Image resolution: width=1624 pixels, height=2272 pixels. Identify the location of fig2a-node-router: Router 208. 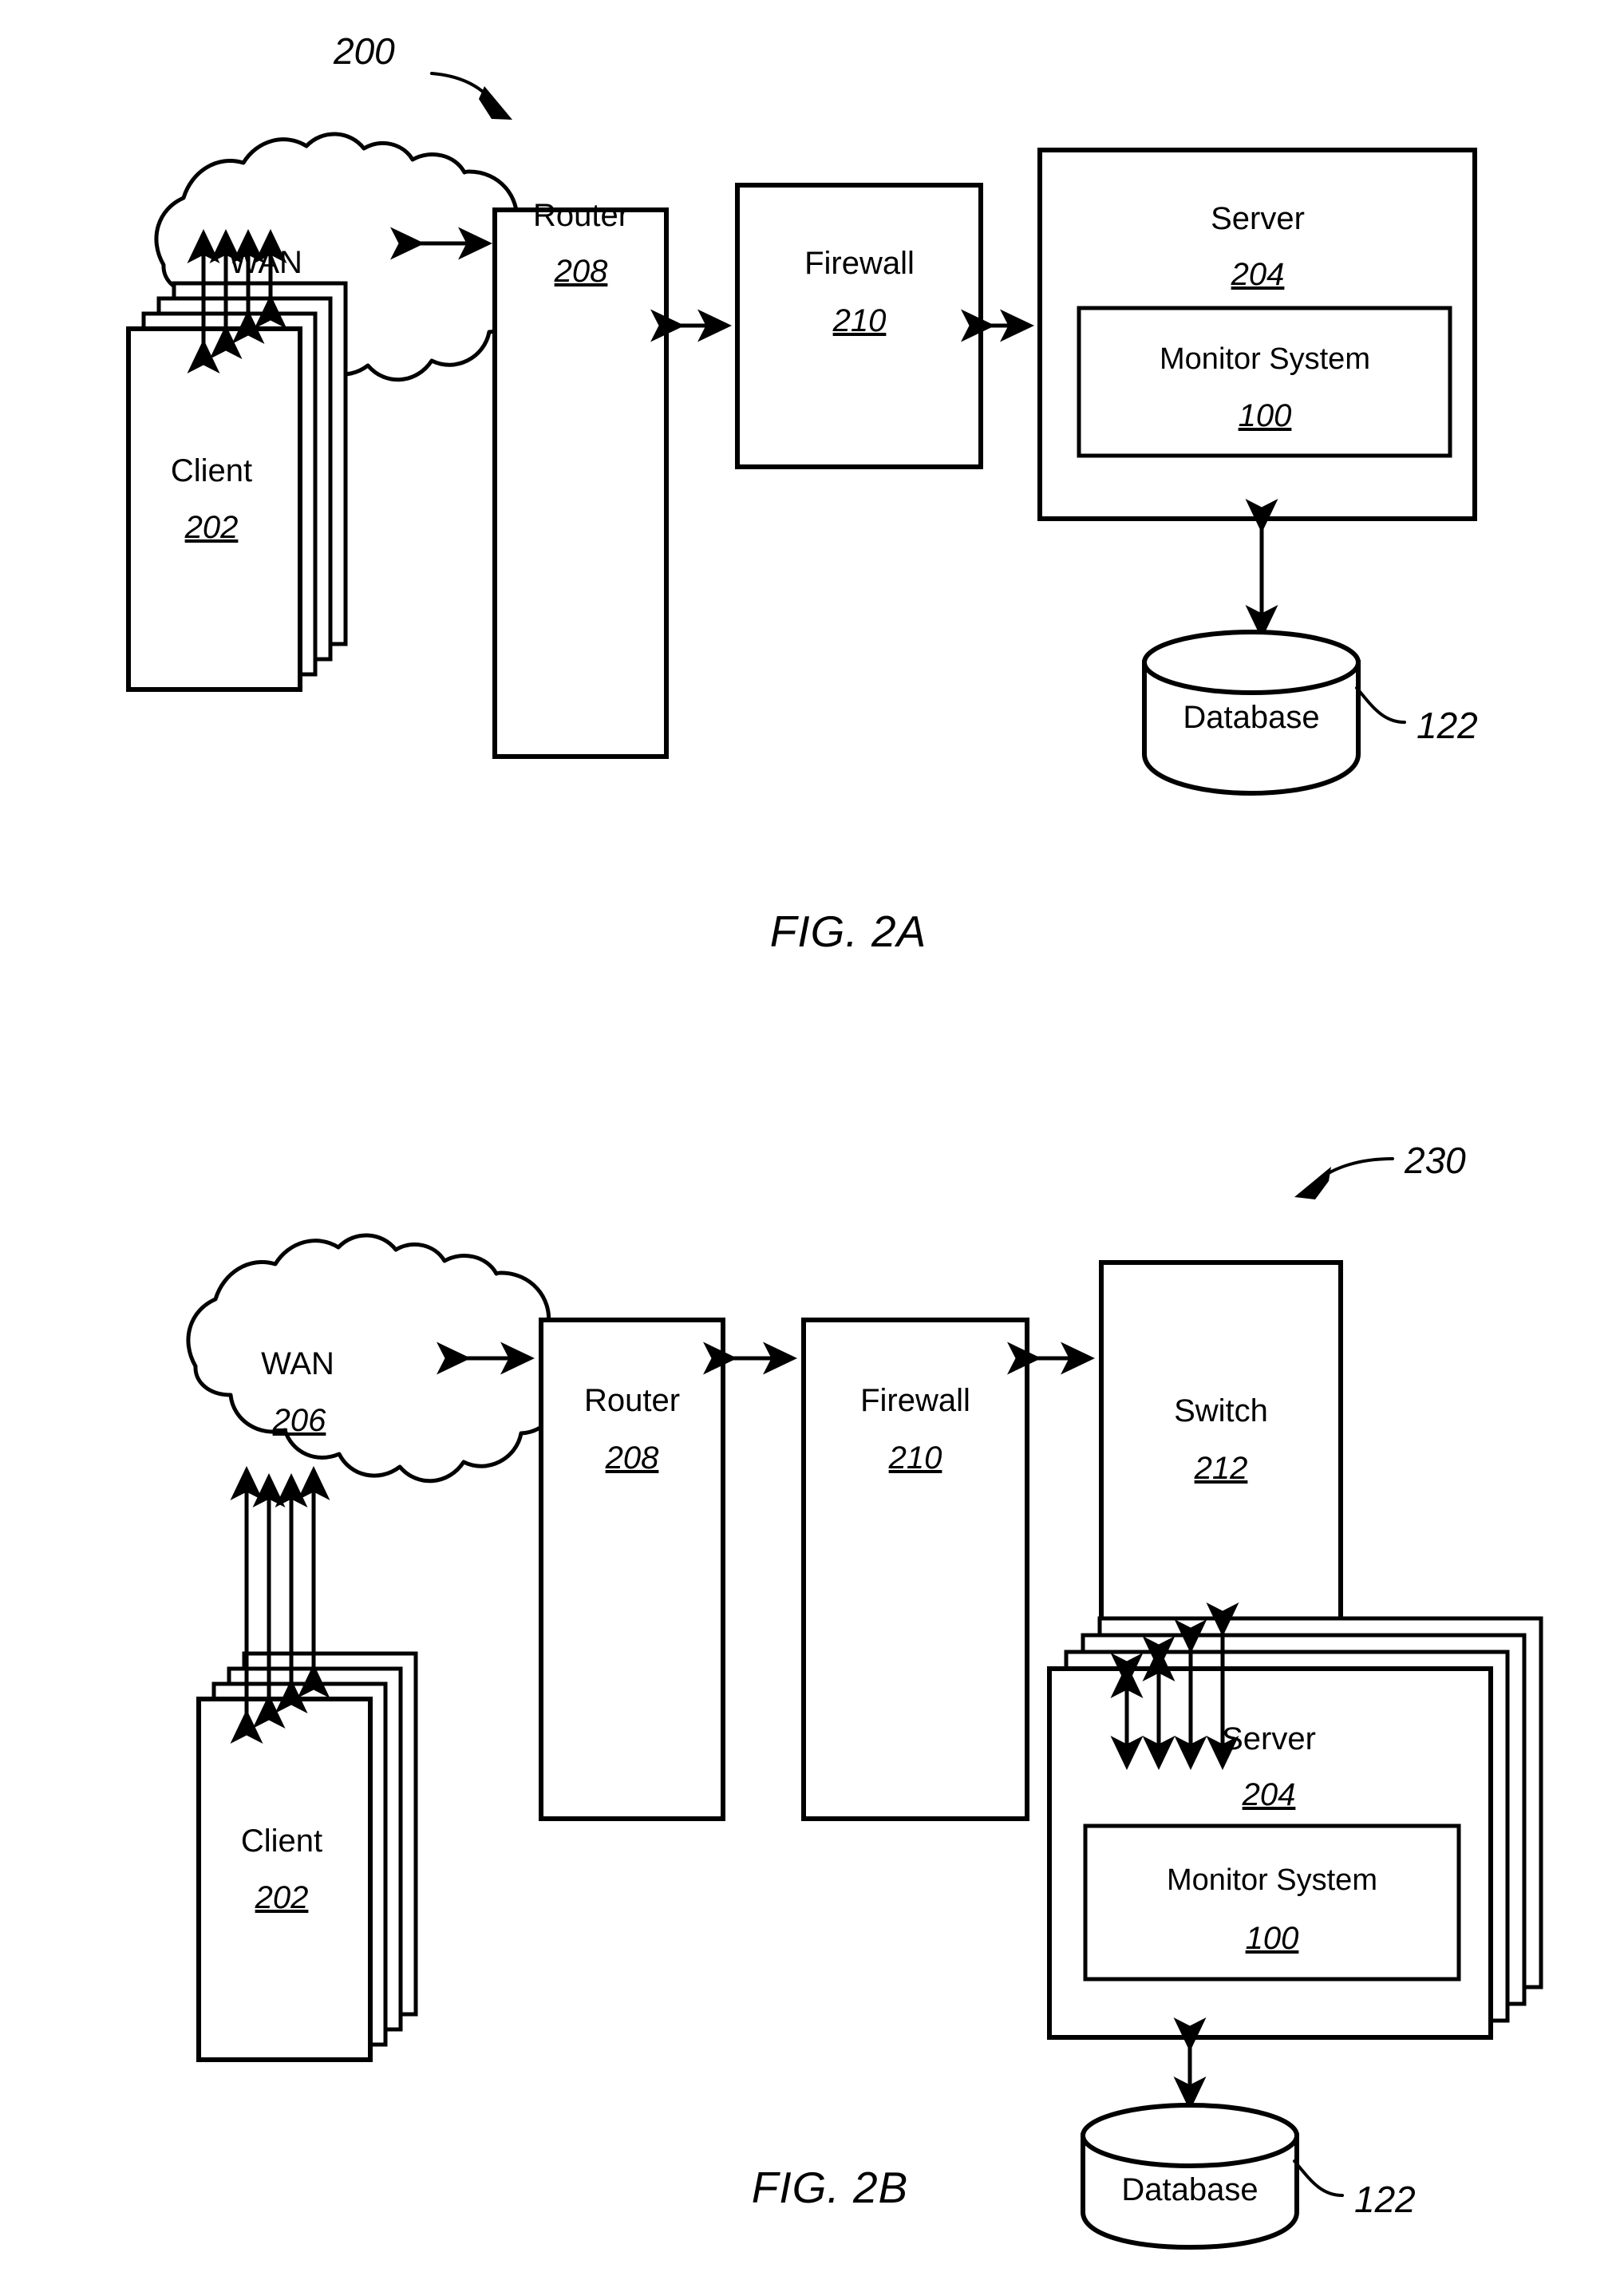
(580, 479).